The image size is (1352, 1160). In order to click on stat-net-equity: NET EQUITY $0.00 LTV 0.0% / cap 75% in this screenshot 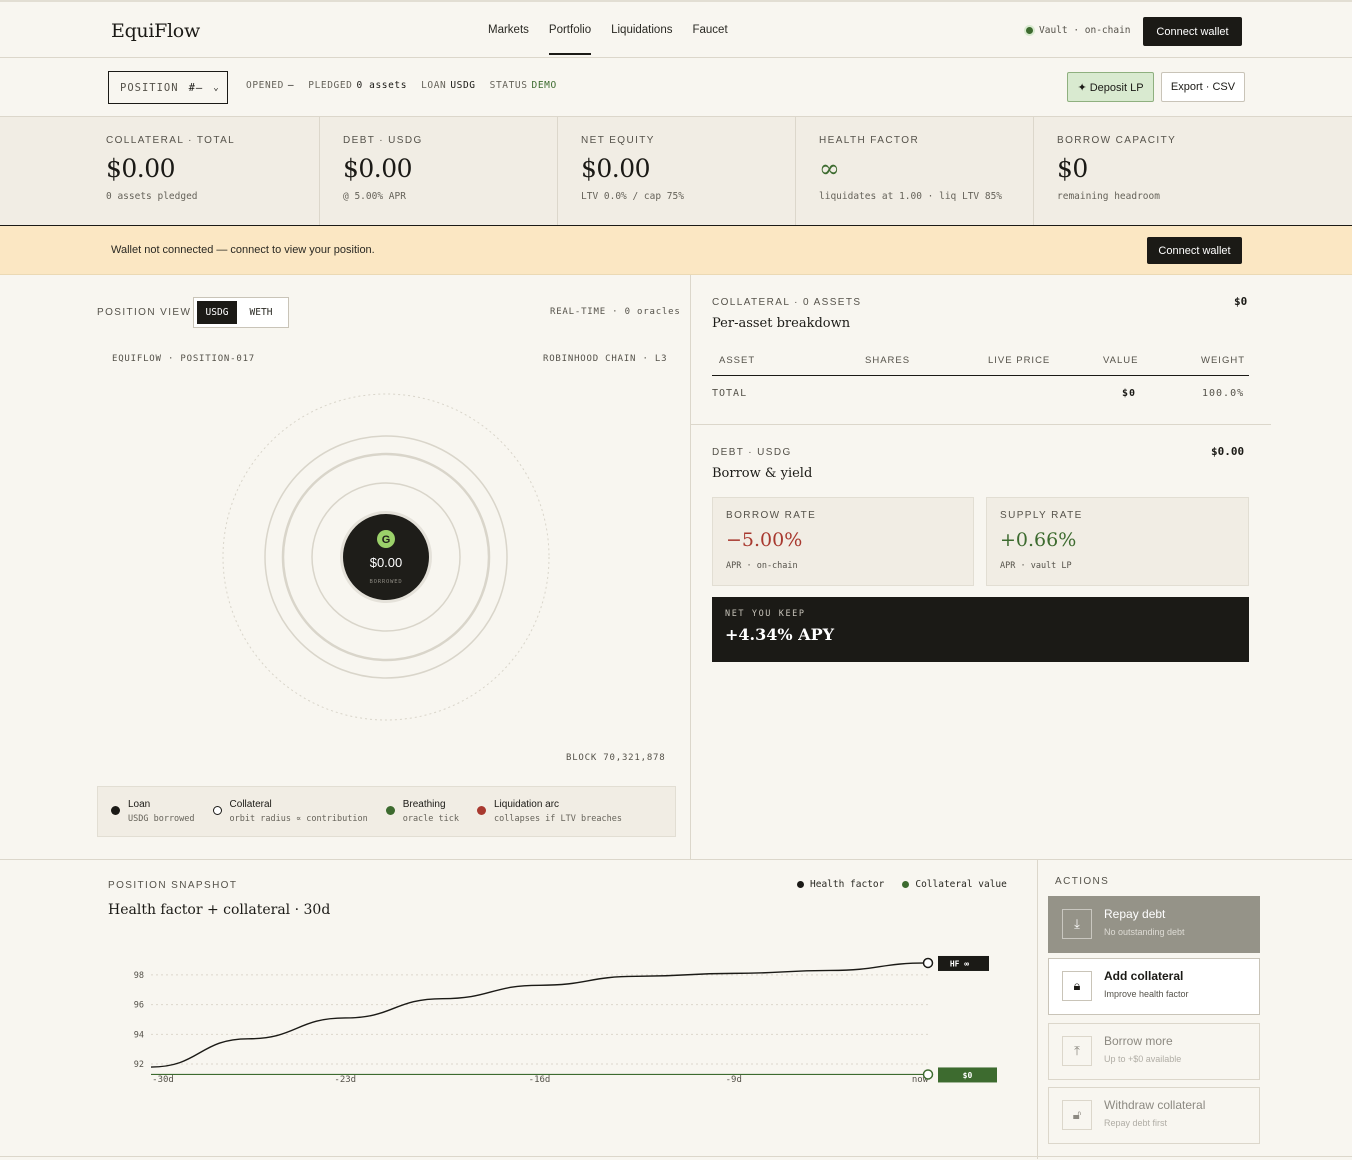, I will do `click(677, 171)`.